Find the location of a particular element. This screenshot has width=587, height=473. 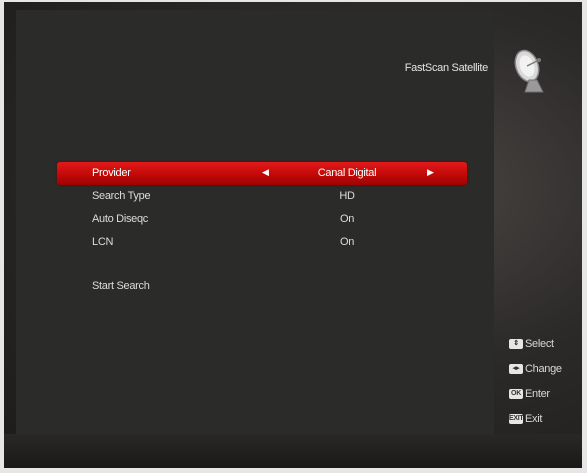

menu-value-lcn: On is located at coordinates (347, 242).